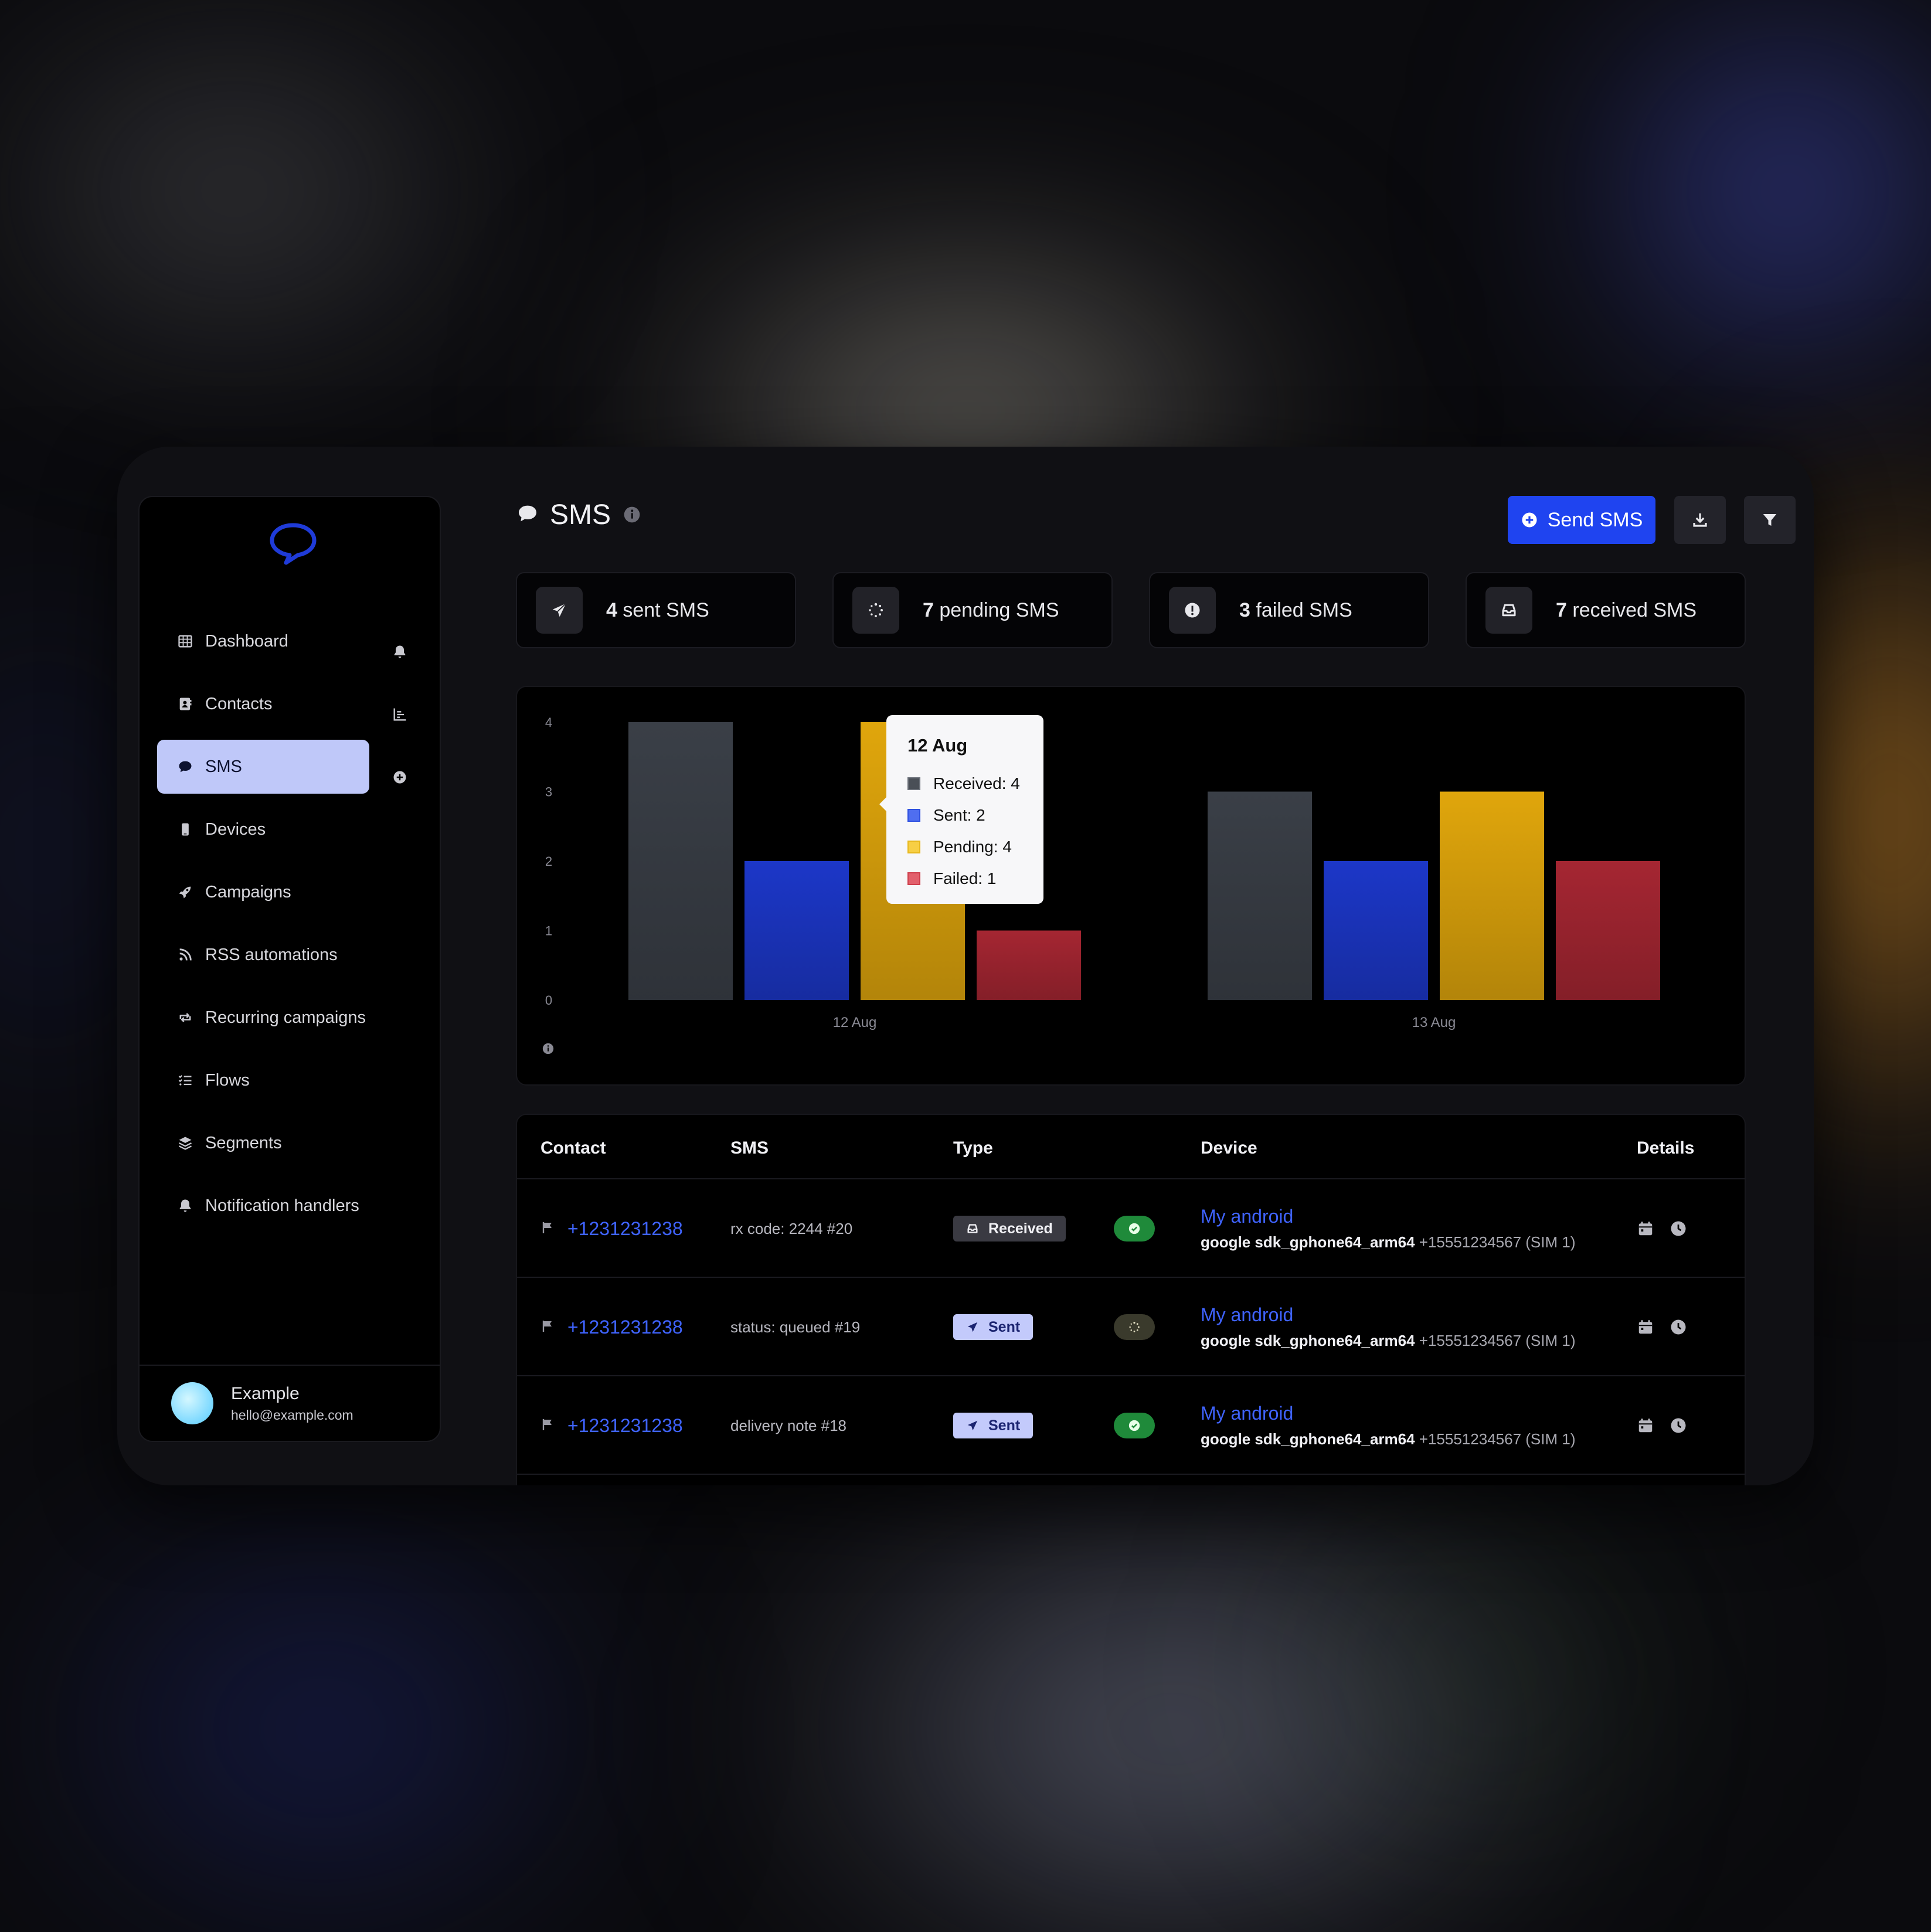 Image resolution: width=1931 pixels, height=1932 pixels. I want to click on rss-icon, so click(185, 955).